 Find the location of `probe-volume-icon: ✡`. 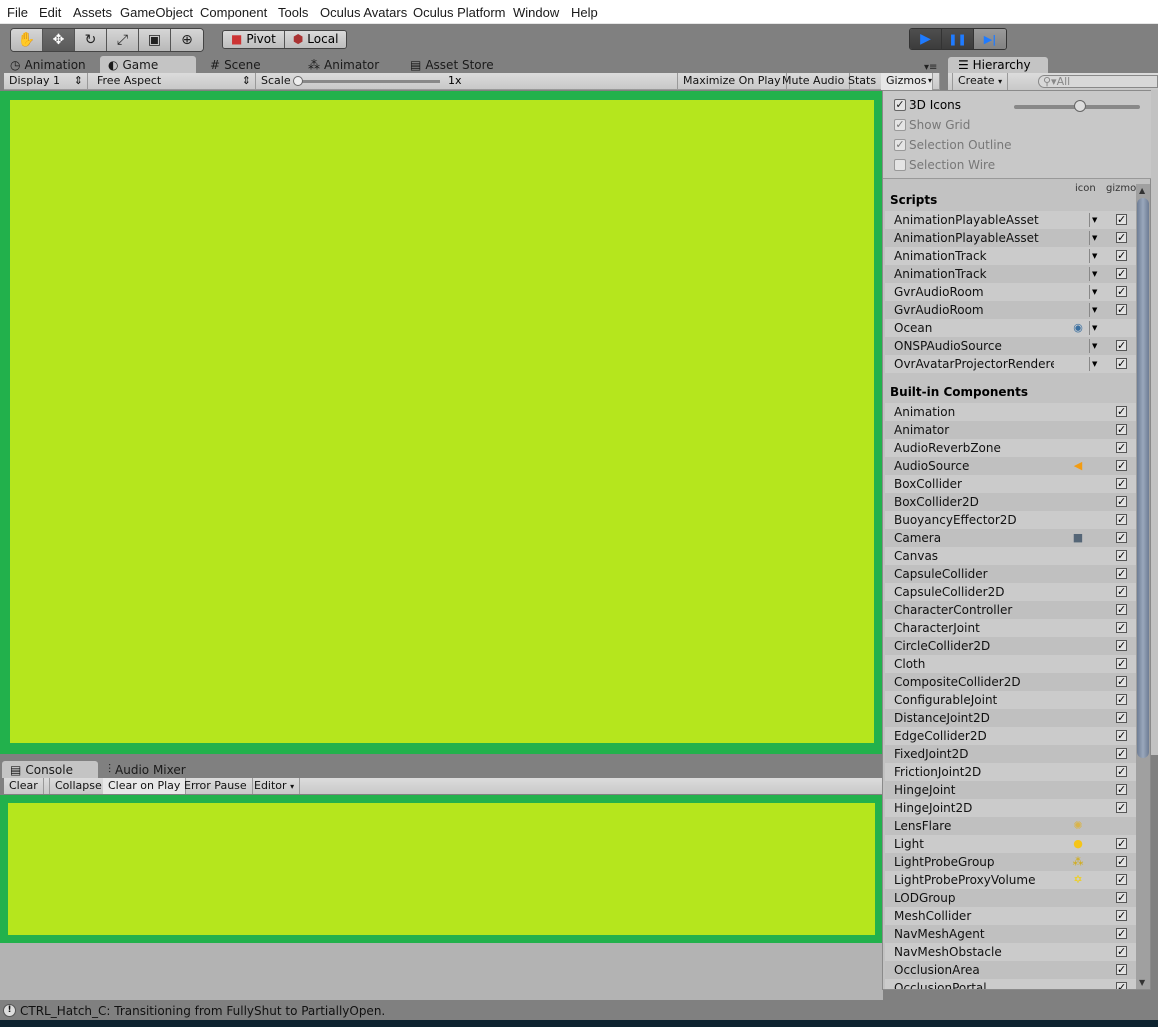

probe-volume-icon: ✡ is located at coordinates (1078, 880).